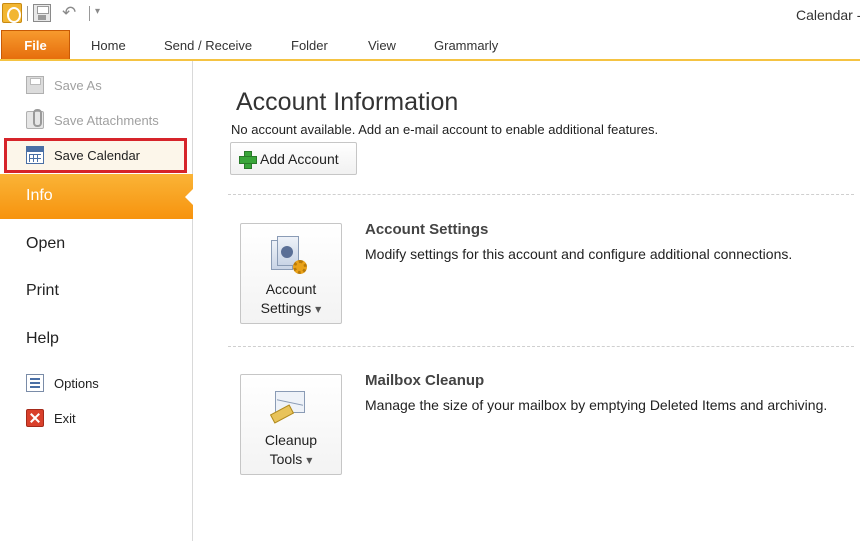  Describe the element at coordinates (35, 85) in the screenshot. I see `save-as-icon` at that location.